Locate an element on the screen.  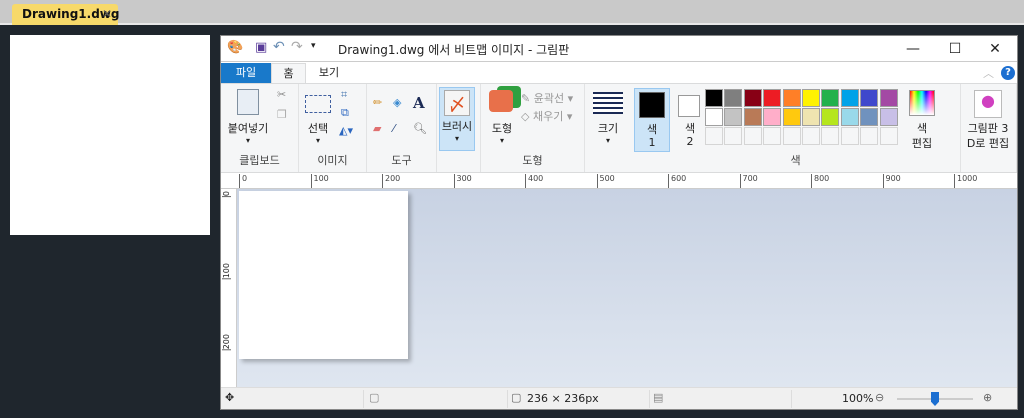
tools-group: ✏ ◈ A ▰ ⁄ 🔍︎ 도구 is located at coordinates (402, 128).